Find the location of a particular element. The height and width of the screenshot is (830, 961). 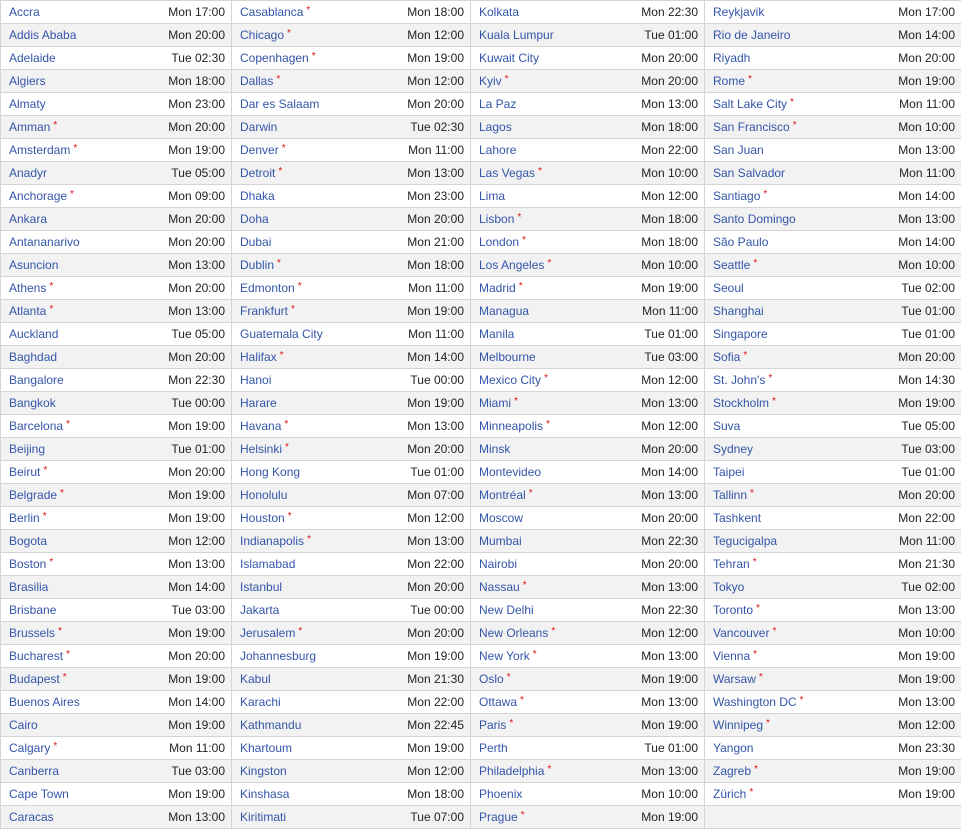

city-link: Minsk is located at coordinates (494, 449).